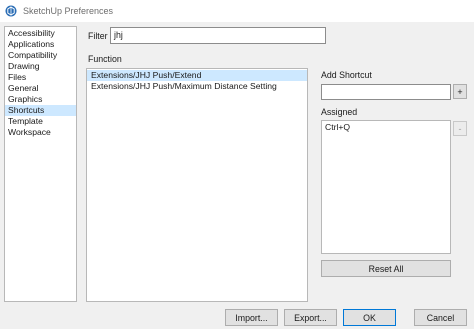 This screenshot has height=329, width=474. What do you see at coordinates (40, 121) in the screenshot?
I see `category-item-template: Template` at bounding box center [40, 121].